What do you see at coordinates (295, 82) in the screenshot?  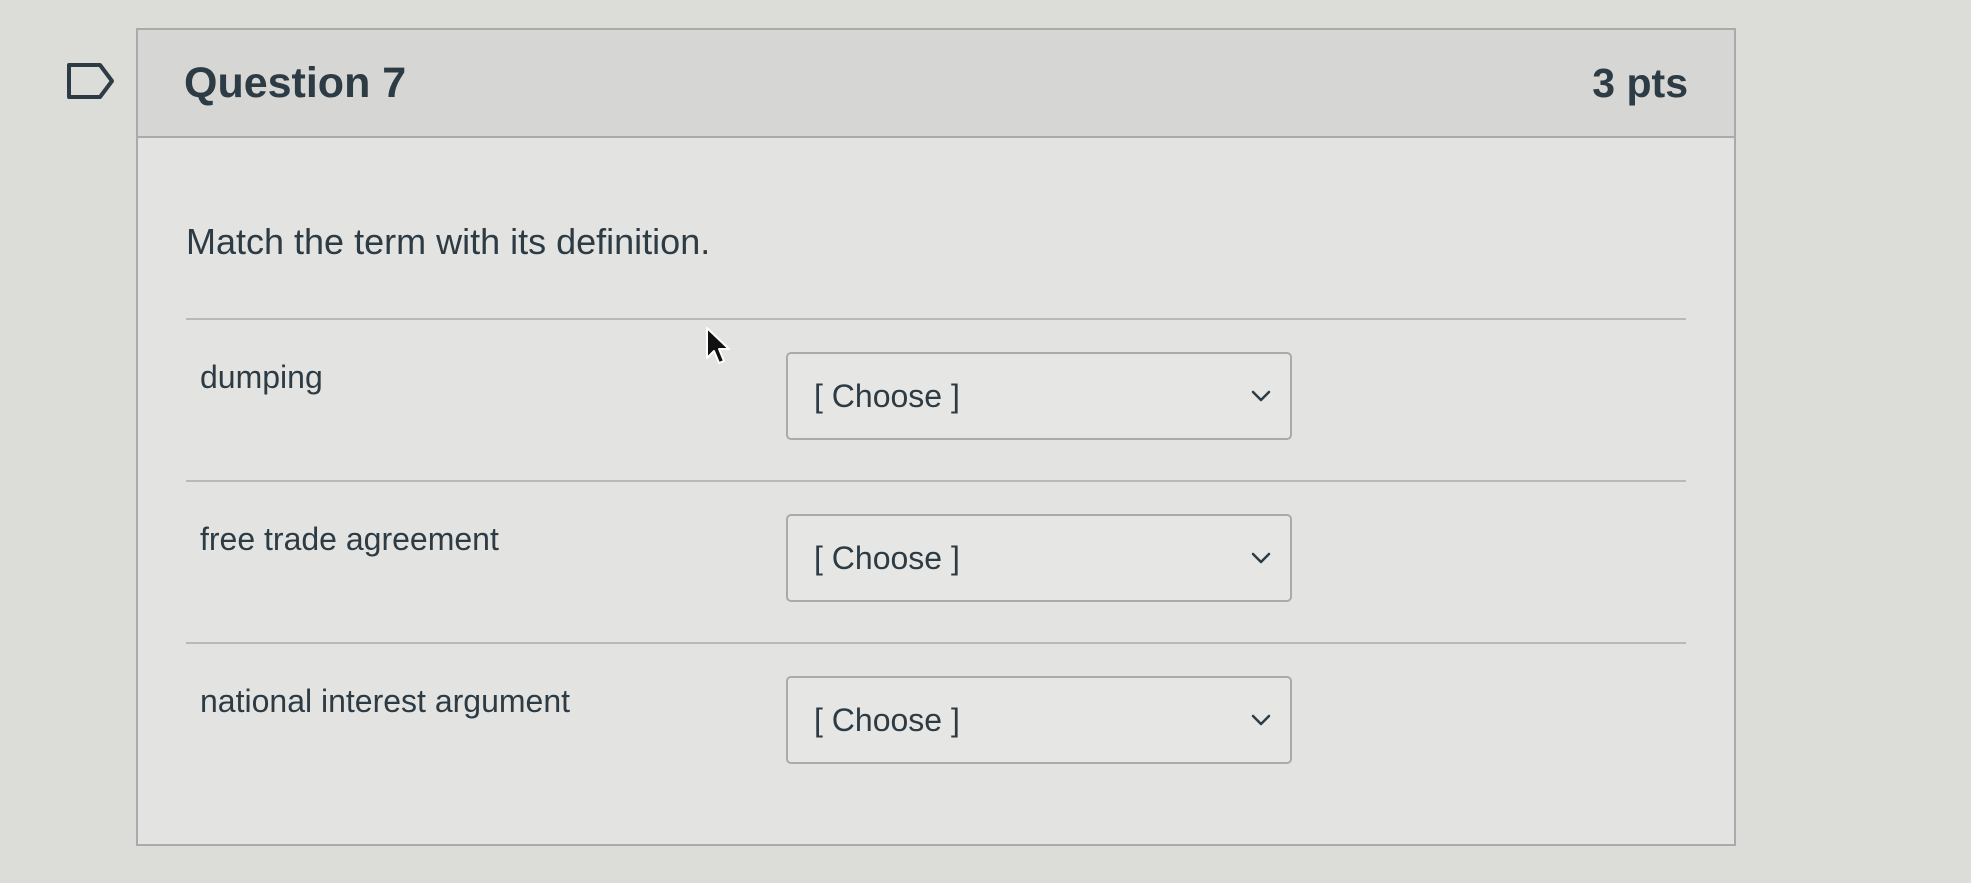 I see `question-title: Question 7` at bounding box center [295, 82].